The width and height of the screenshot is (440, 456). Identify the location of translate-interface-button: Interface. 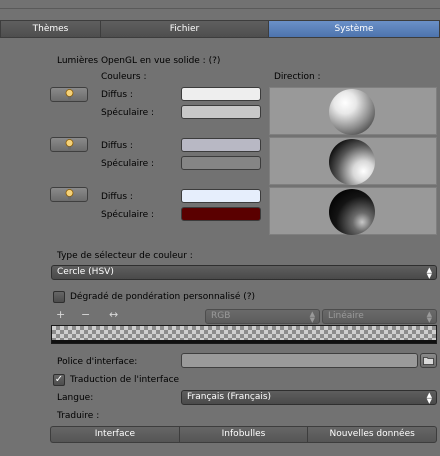
(114, 434).